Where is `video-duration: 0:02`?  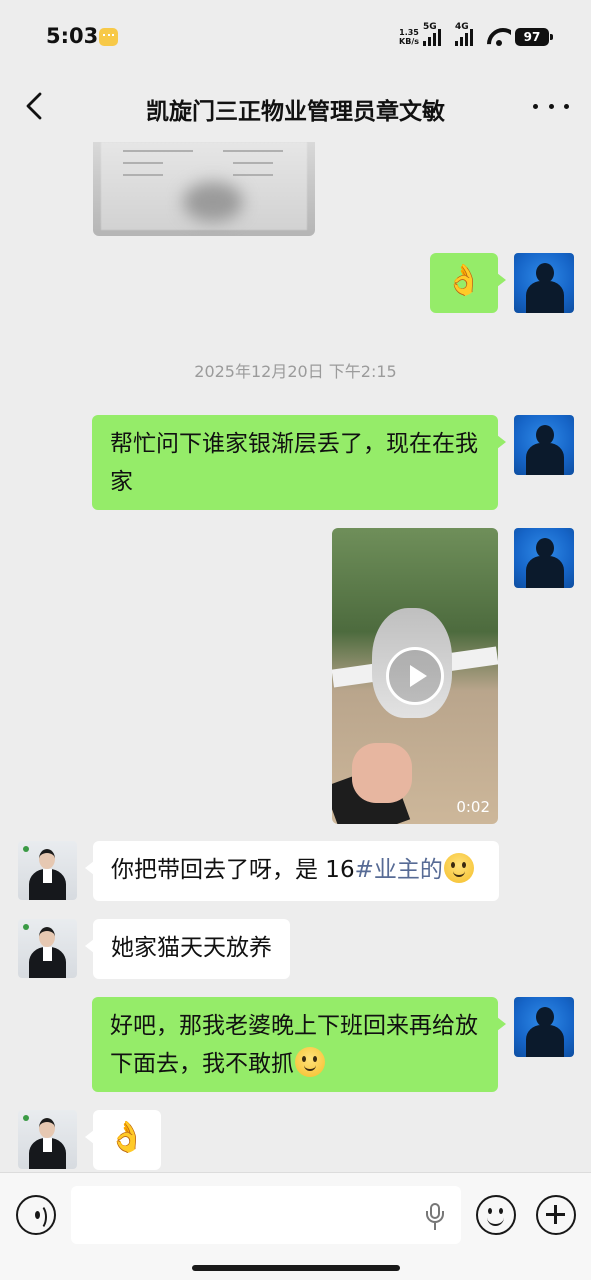
video-duration: 0:02 is located at coordinates (473, 807).